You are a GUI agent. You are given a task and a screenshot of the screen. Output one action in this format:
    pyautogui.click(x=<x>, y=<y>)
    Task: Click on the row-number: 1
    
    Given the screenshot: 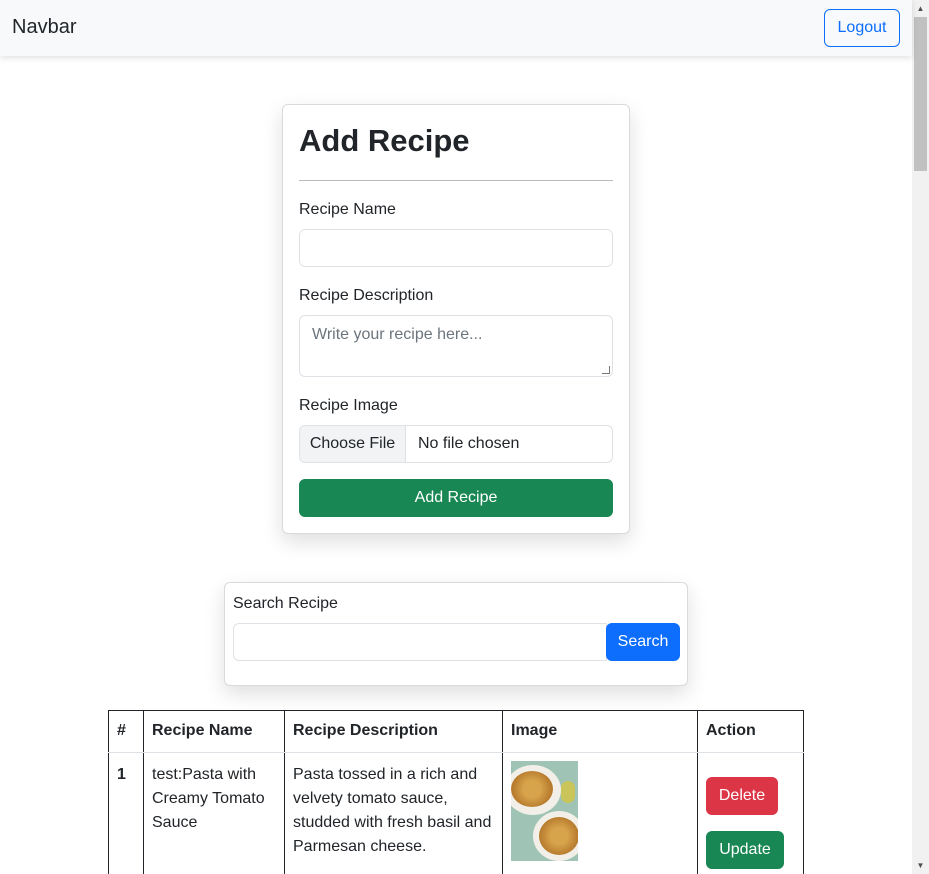 What is the action you would take?
    pyautogui.click(x=126, y=813)
    